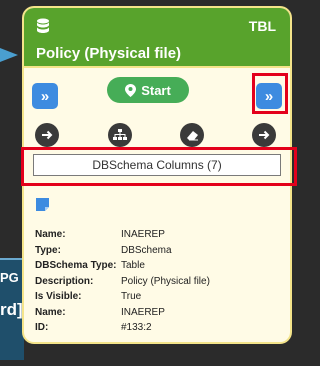 The width and height of the screenshot is (320, 366). What do you see at coordinates (131, 296) in the screenshot?
I see `property-value: True` at bounding box center [131, 296].